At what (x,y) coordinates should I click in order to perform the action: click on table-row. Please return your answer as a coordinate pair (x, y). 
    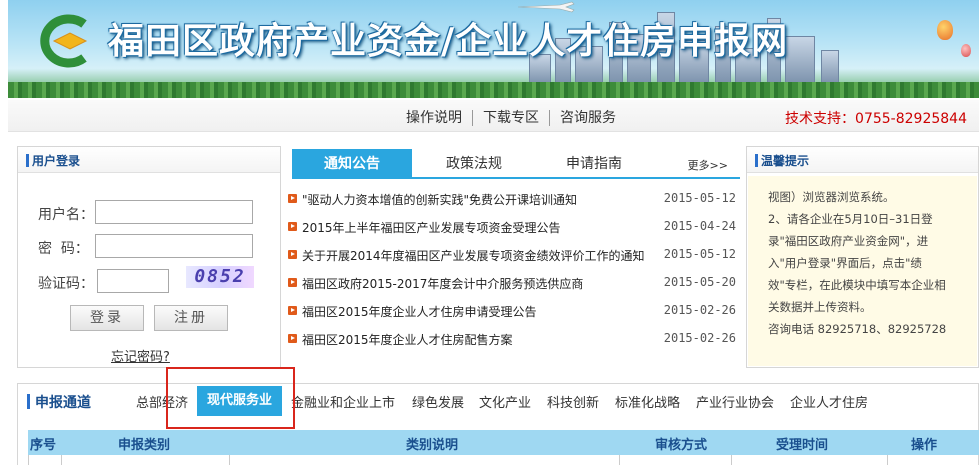
    Looking at the image, I should click on (503, 460).